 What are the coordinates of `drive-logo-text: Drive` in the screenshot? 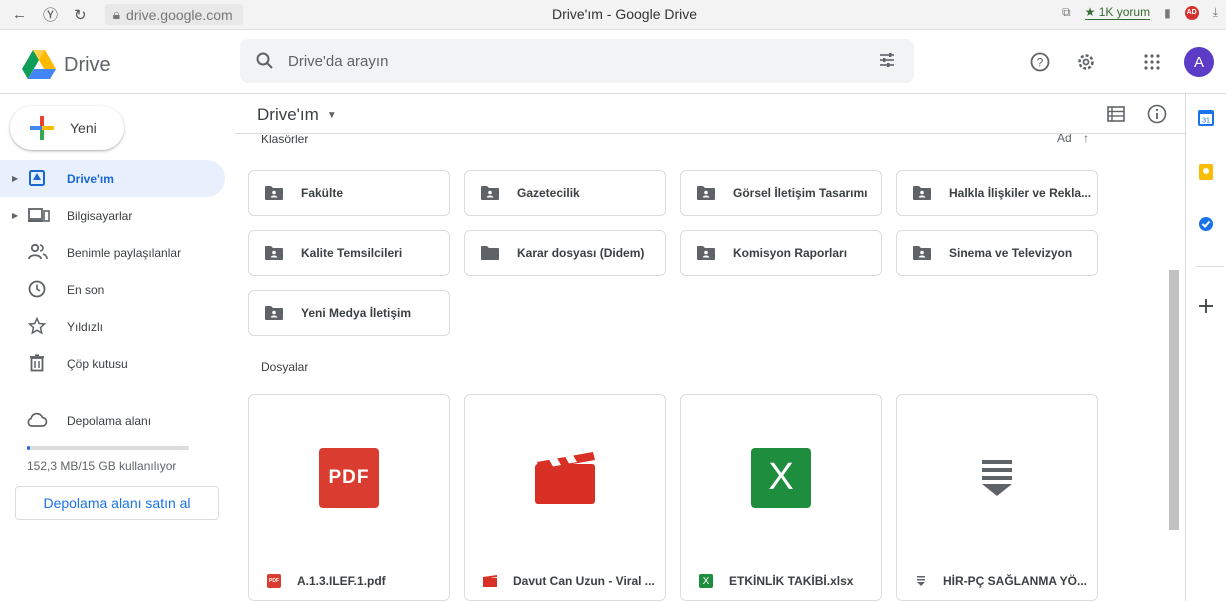 It's located at (87, 64).